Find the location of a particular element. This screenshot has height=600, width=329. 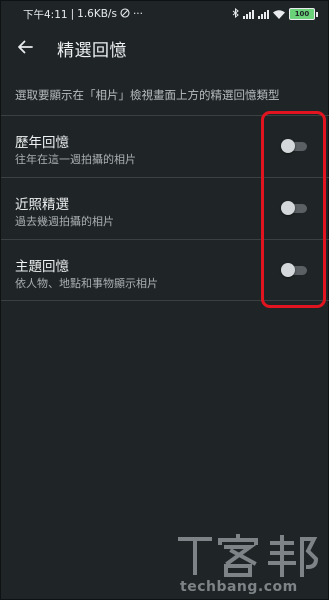

setting-title: 近照精選 is located at coordinates (42, 205).